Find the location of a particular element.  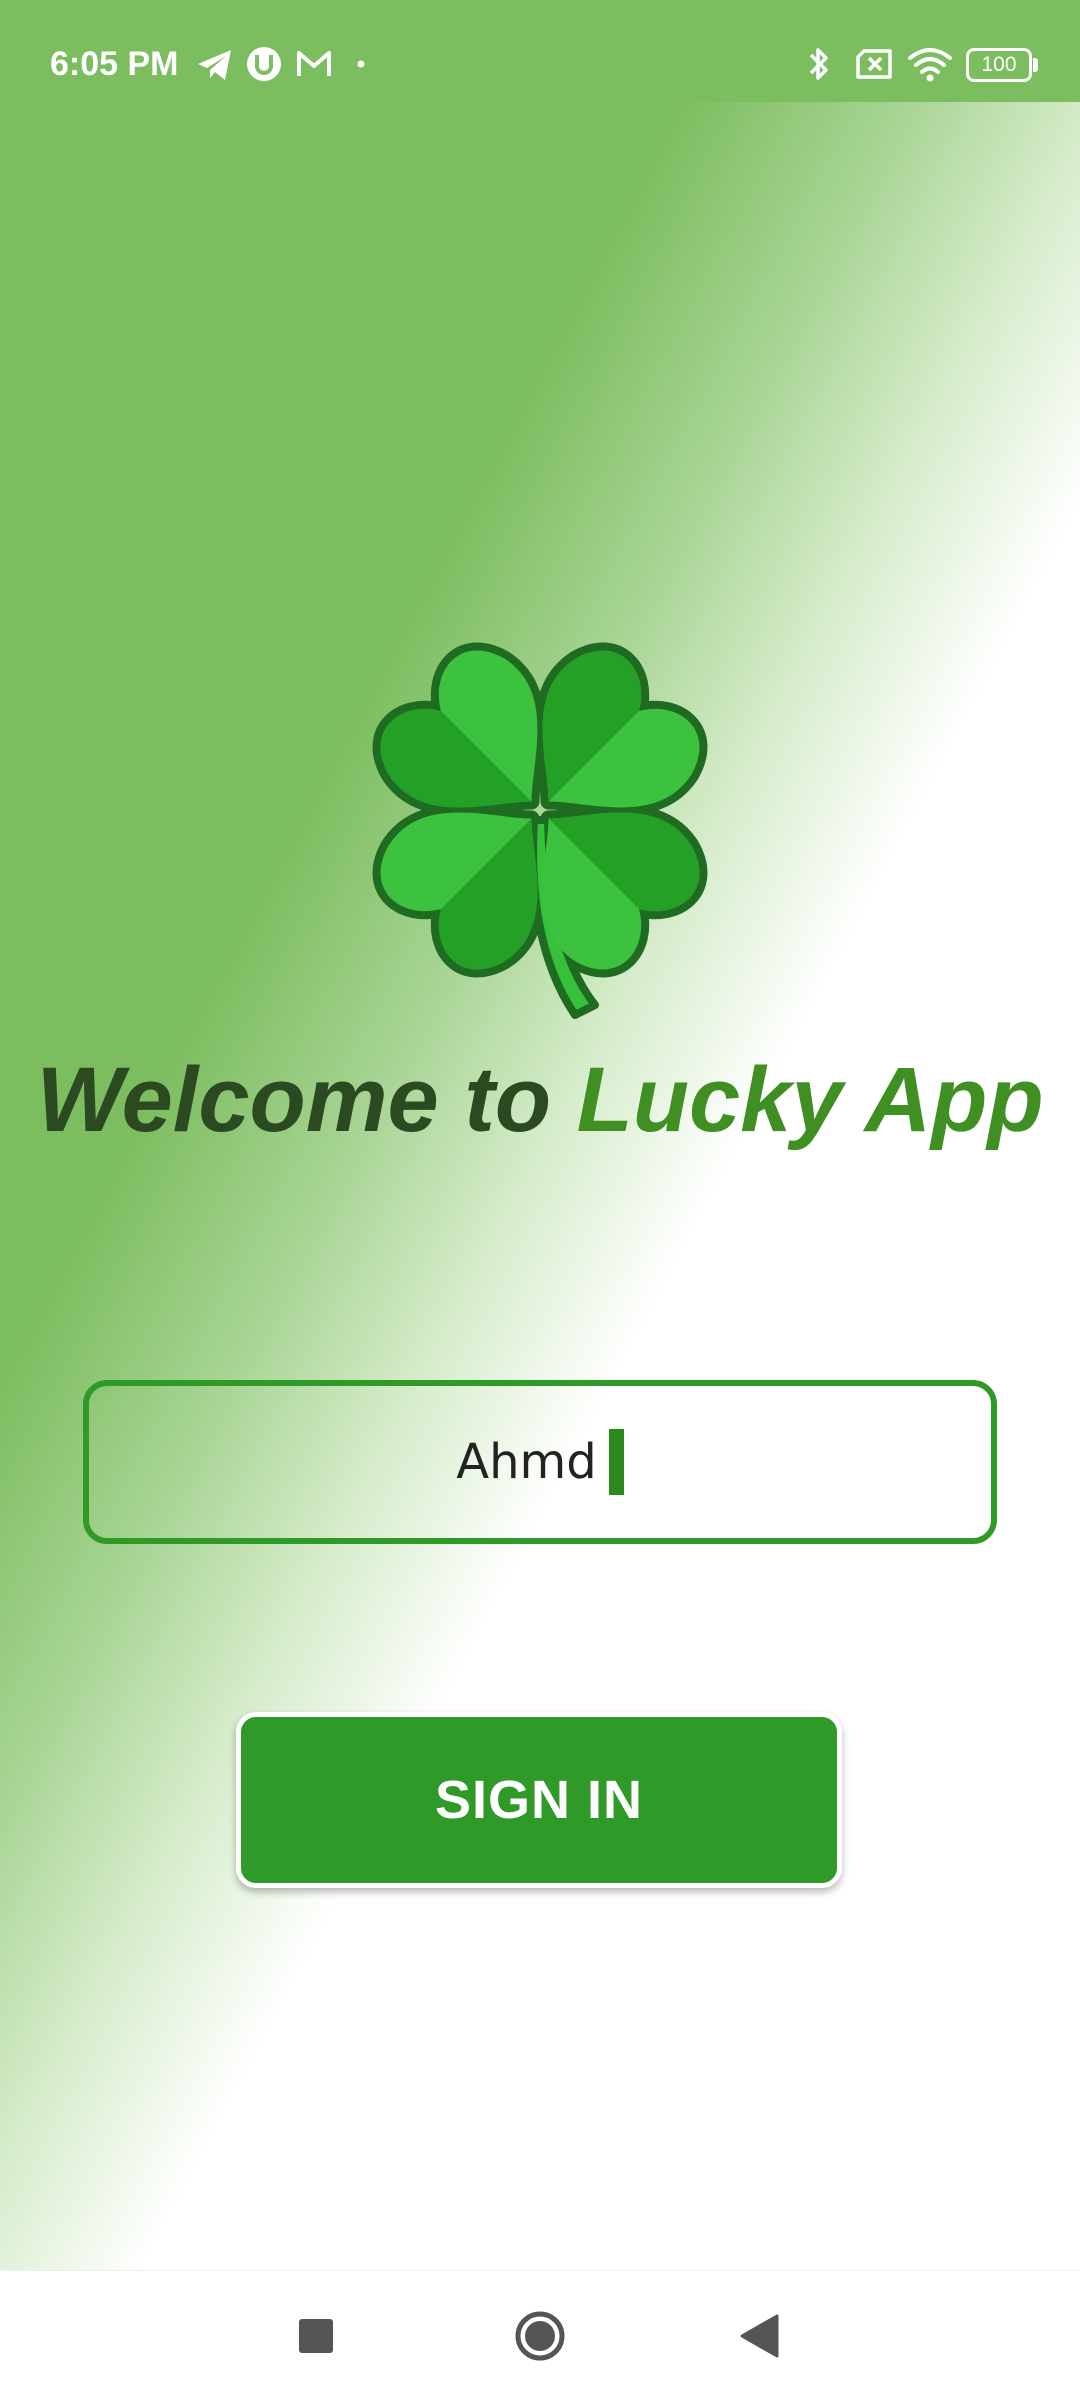

four-leaf-clover-icon is located at coordinates (540, 810).